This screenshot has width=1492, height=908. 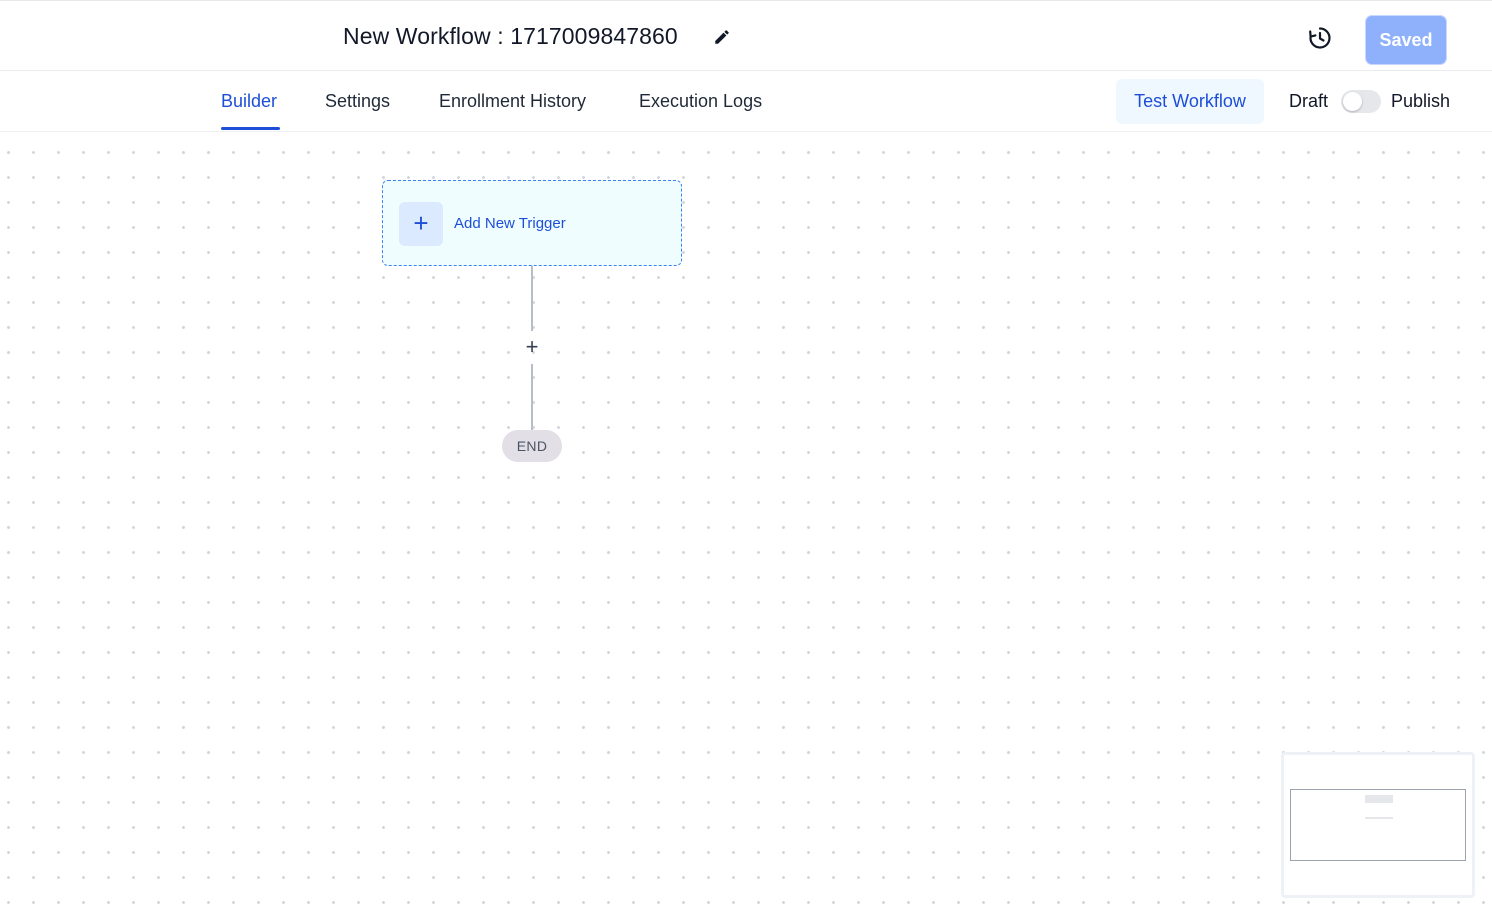 I want to click on minimap-end-node, so click(x=1379, y=818).